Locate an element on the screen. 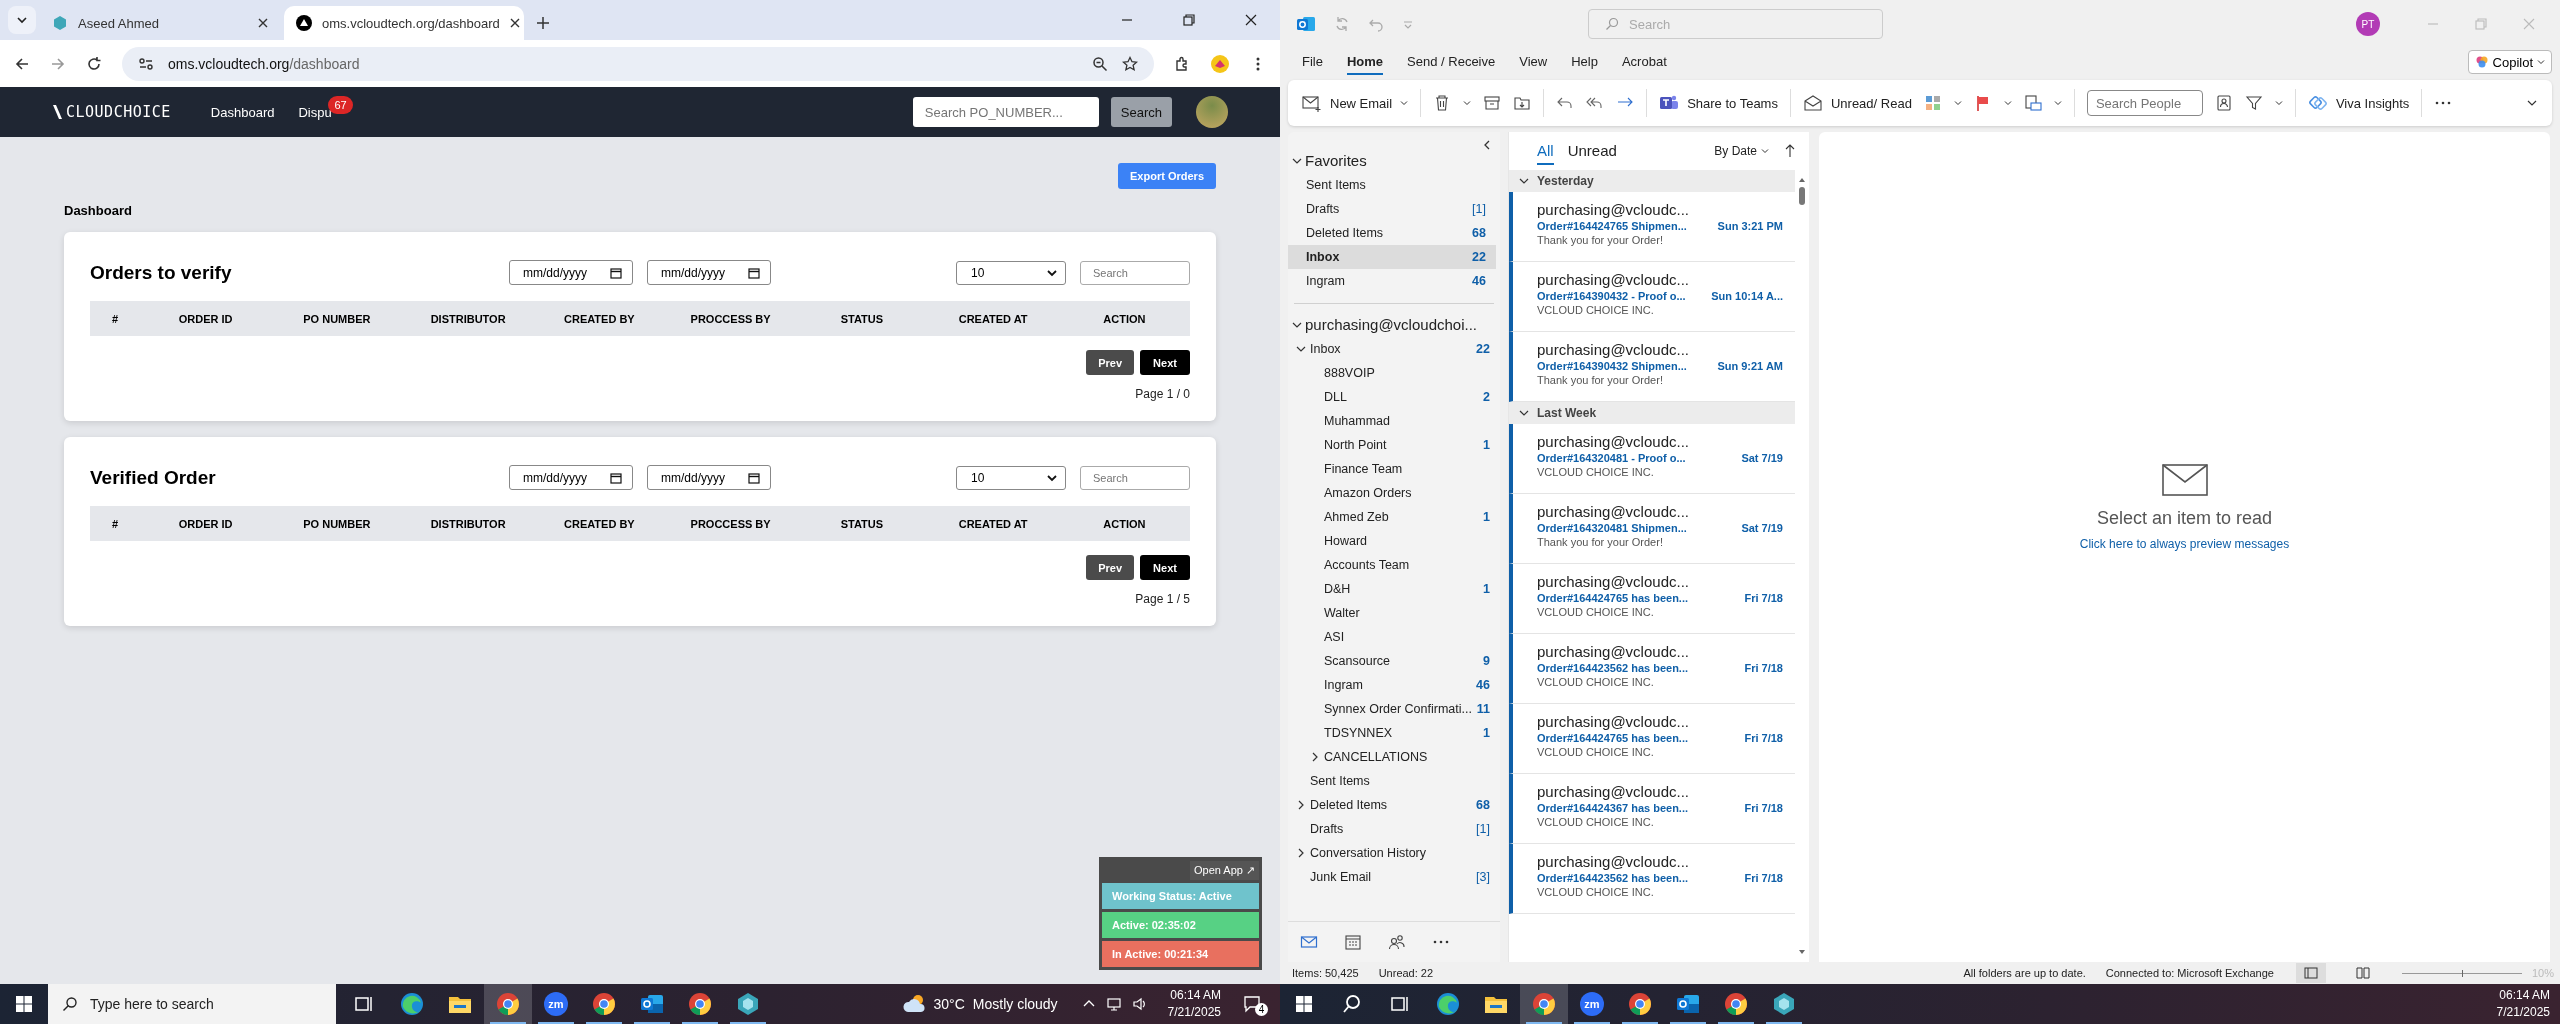 This screenshot has width=2560, height=1024. page-size-select: 10 is located at coordinates (1011, 272).